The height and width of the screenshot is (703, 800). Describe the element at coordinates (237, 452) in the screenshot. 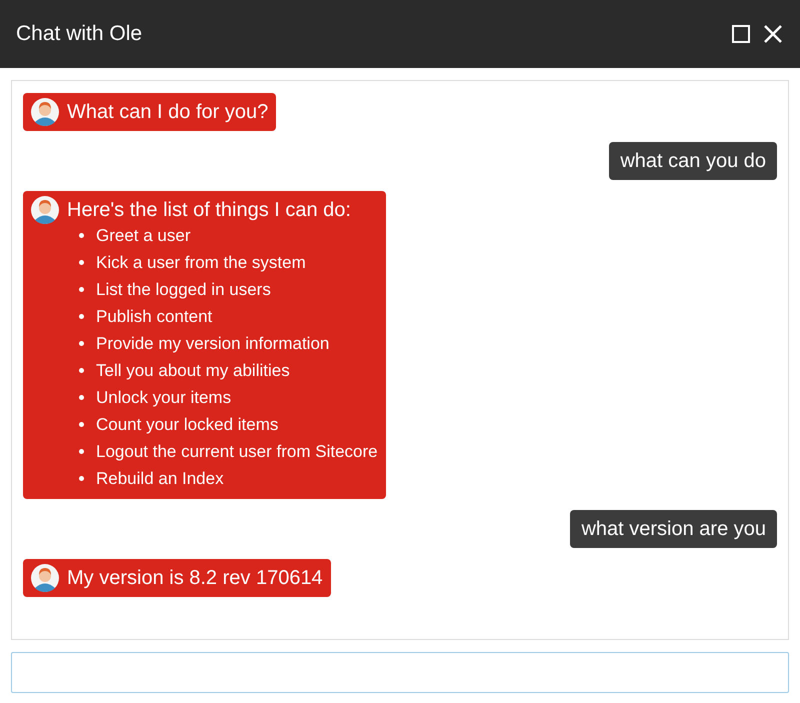

I see `list-item-text: Logout the current user from Sitecore` at that location.